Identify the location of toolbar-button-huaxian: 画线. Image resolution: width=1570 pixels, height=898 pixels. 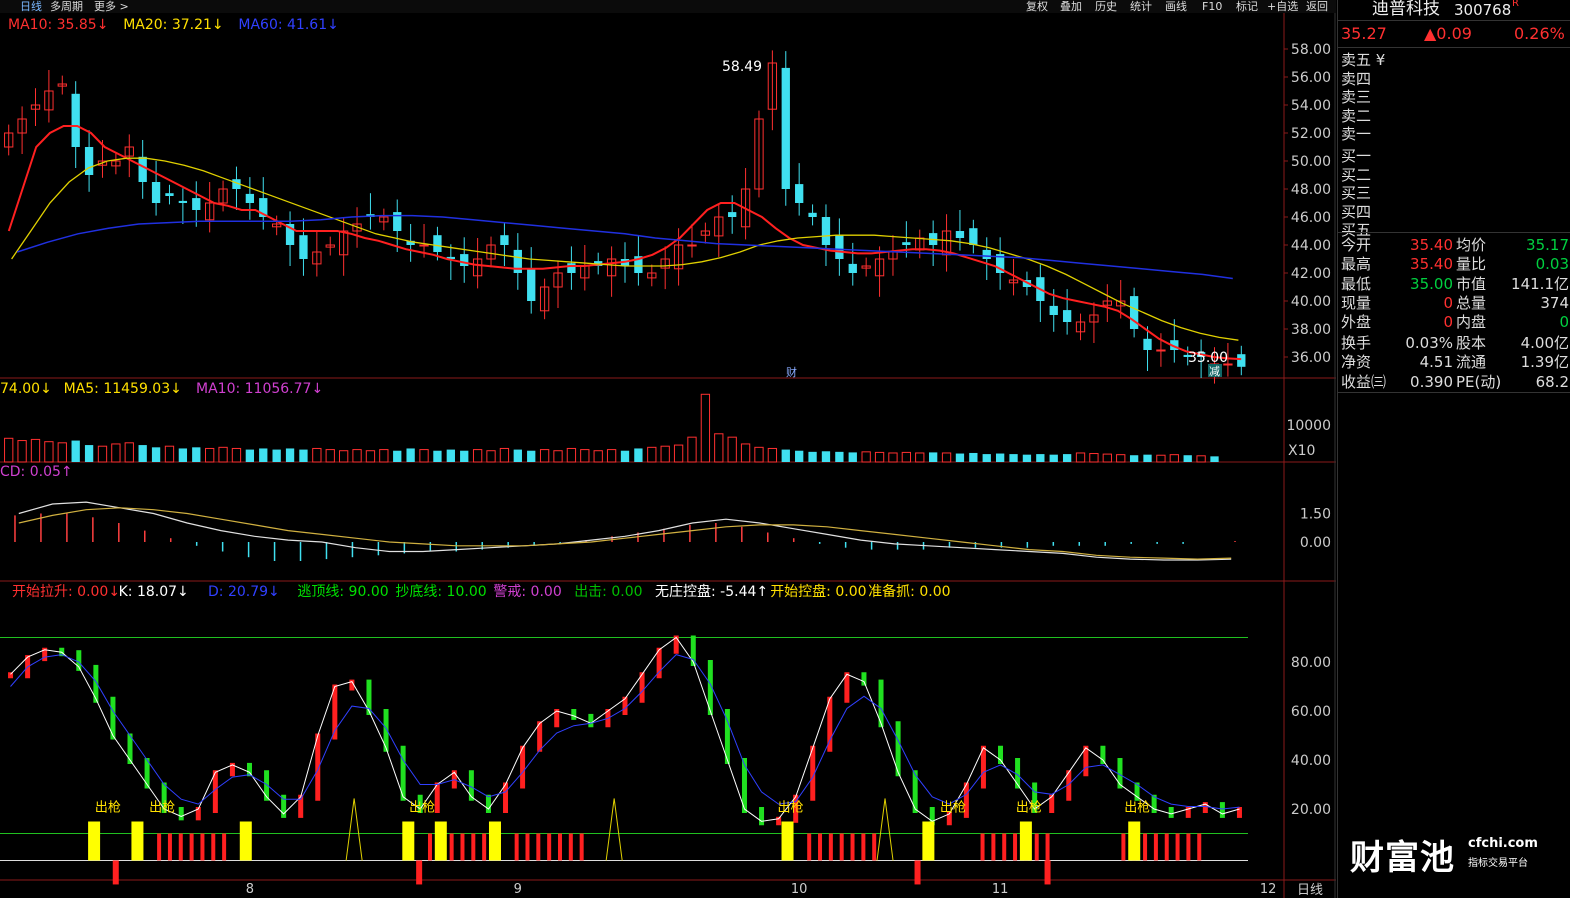
(1176, 6).